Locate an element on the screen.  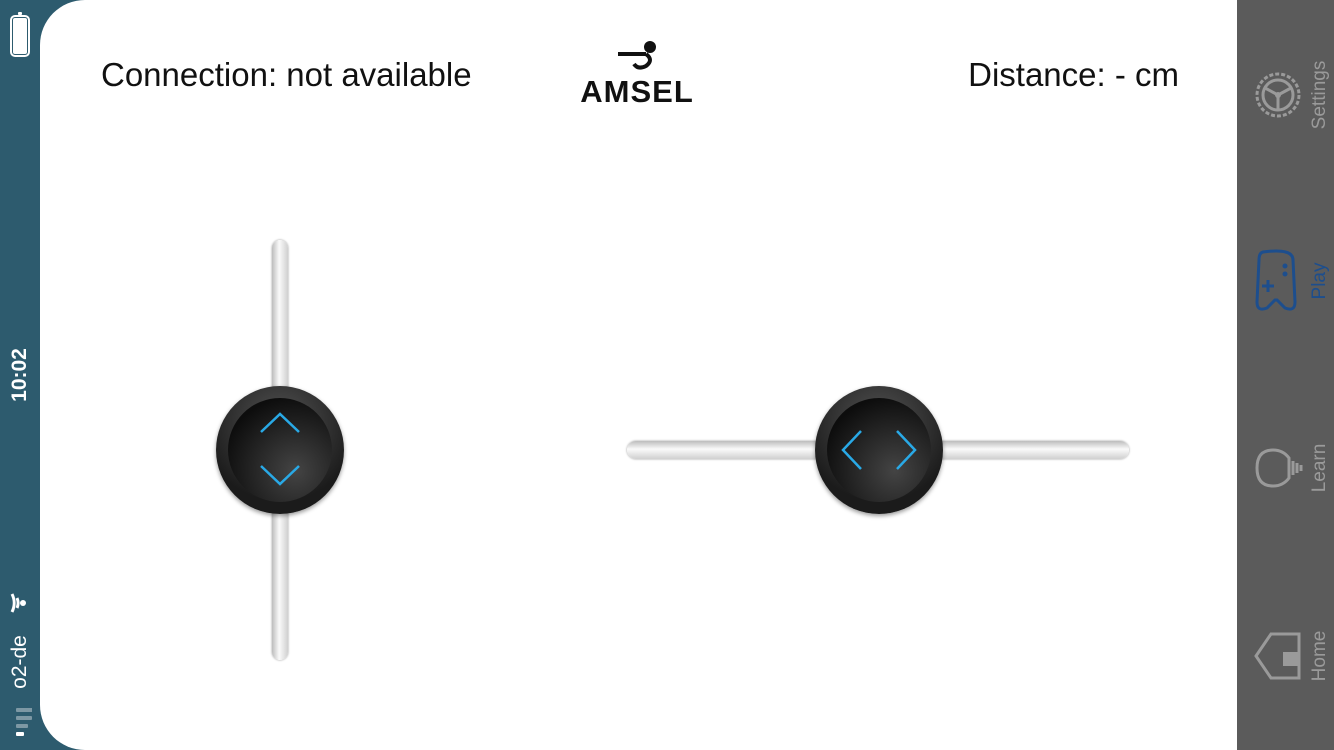
signal-strength-icon is located at coordinates (24, 722).